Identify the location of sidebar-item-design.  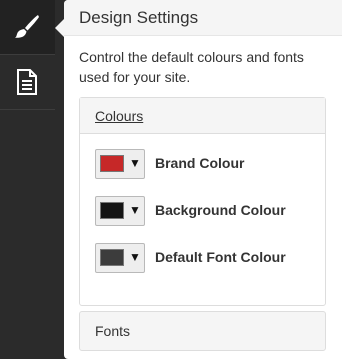
(27, 27).